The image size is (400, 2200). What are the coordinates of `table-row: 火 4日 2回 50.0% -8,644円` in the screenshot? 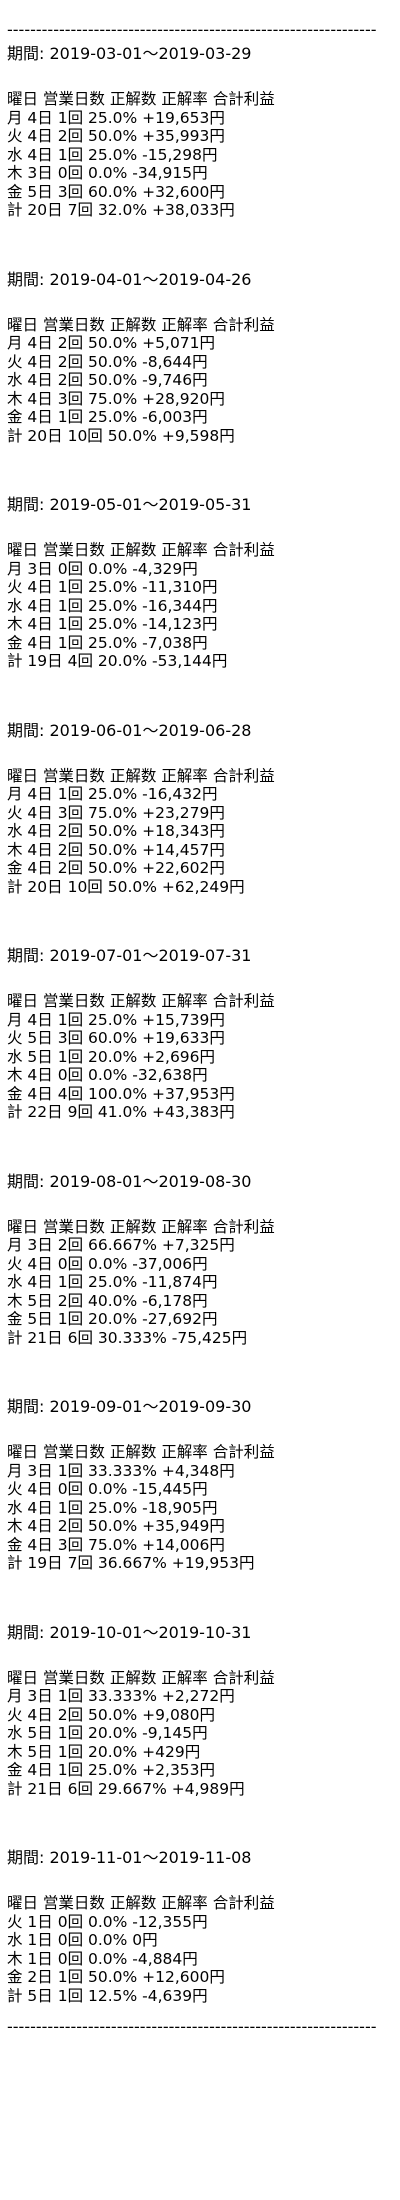 It's located at (107, 361).